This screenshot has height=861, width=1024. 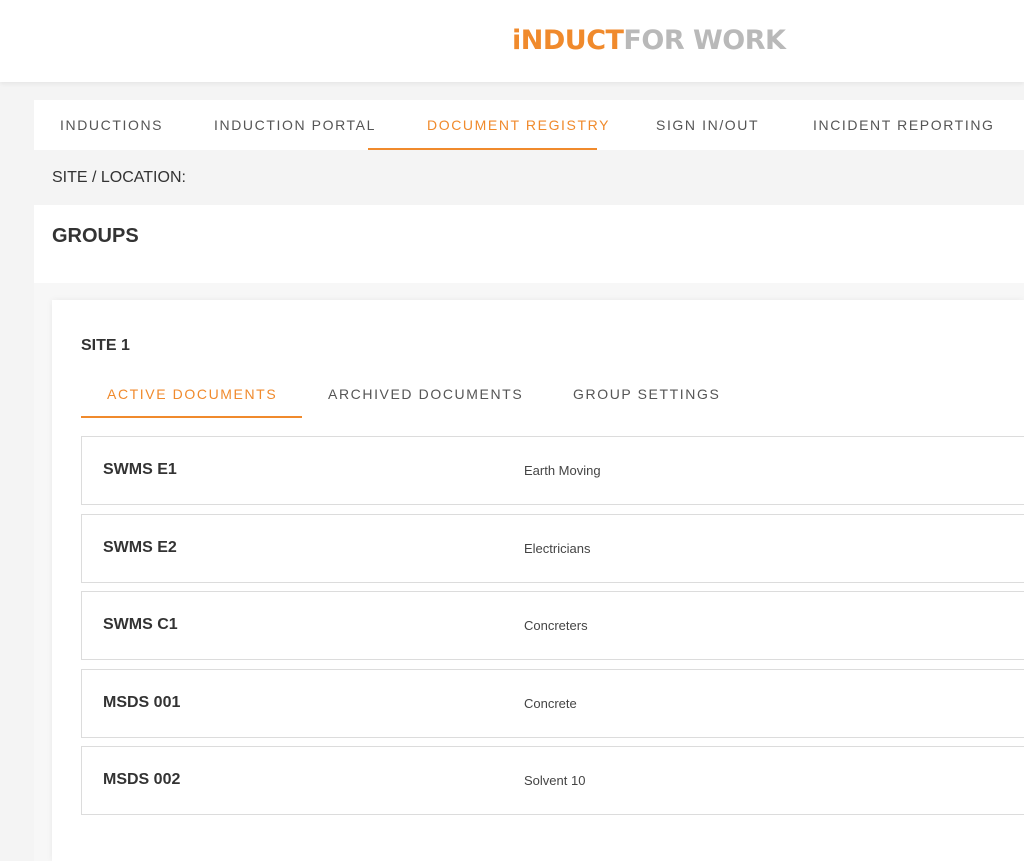 I want to click on logo-text-induct: iNDUCT, so click(x=568, y=40).